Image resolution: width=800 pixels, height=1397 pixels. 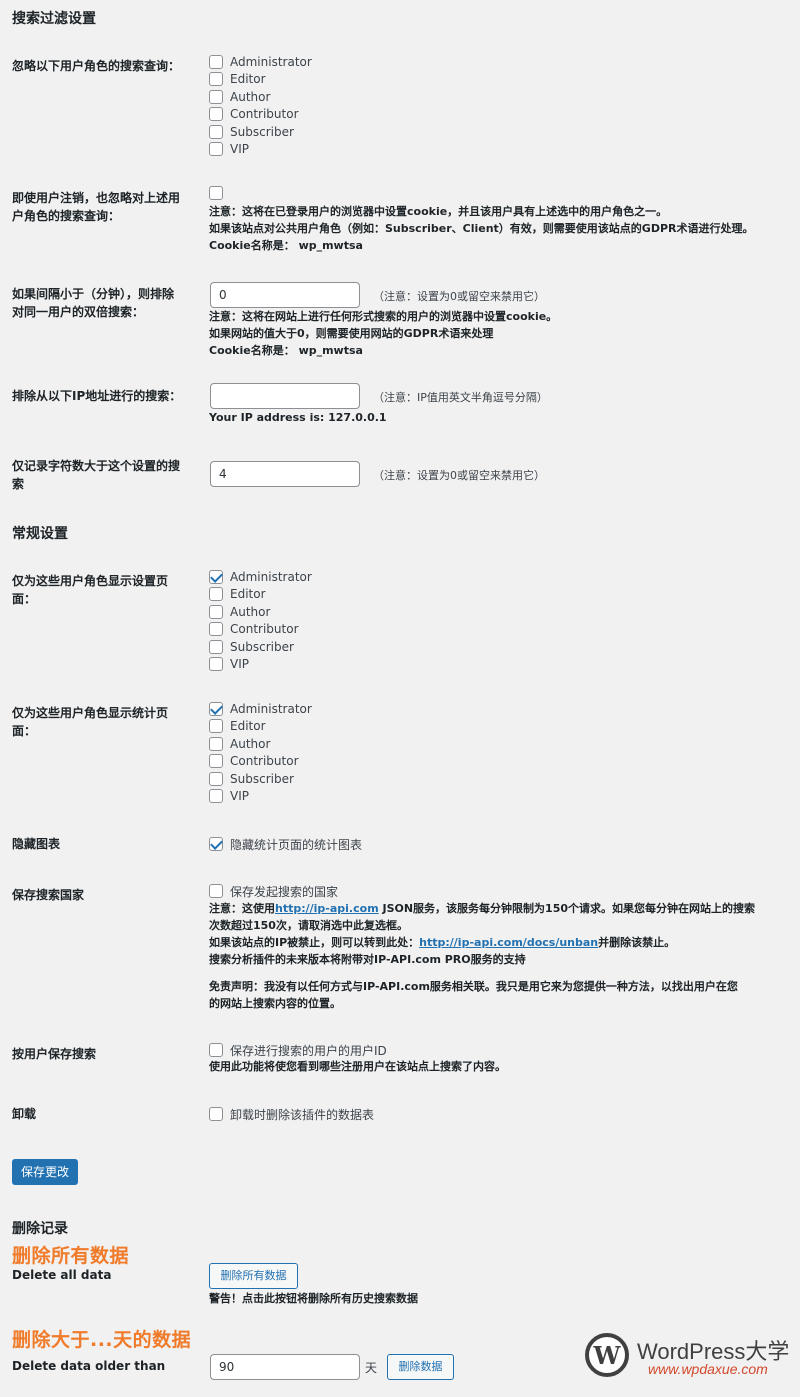 What do you see at coordinates (239, 744) in the screenshot?
I see `stats-role-author: Author` at bounding box center [239, 744].